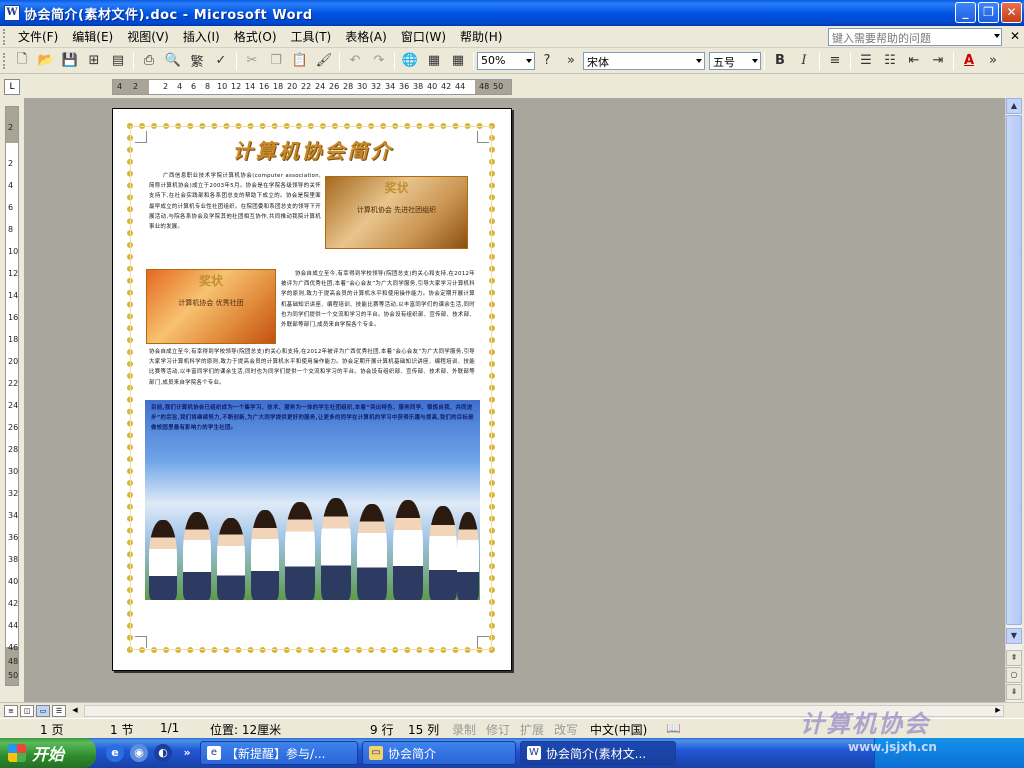  Describe the element at coordinates (969, 61) in the screenshot. I see `font-color-icon: A` at that location.